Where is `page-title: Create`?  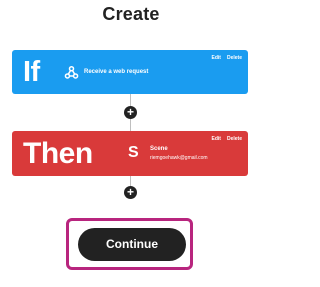
page-title: Create is located at coordinates (131, 14).